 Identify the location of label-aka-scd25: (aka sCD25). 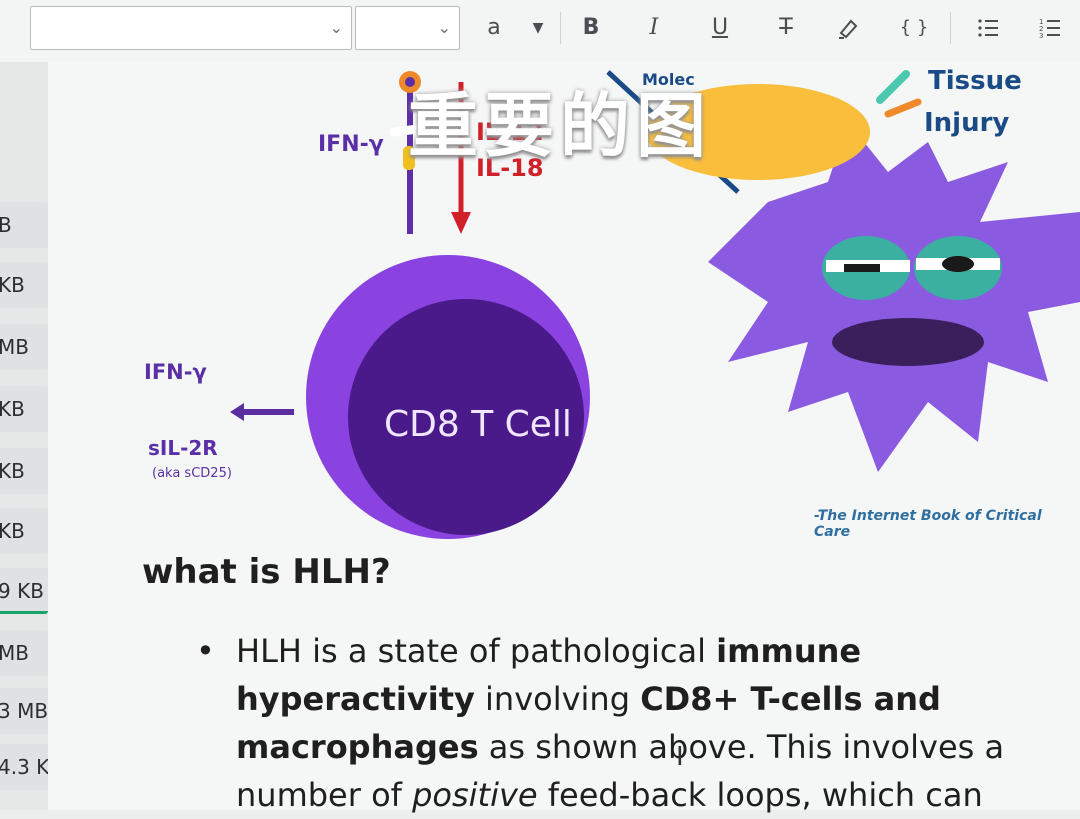
(192, 473).